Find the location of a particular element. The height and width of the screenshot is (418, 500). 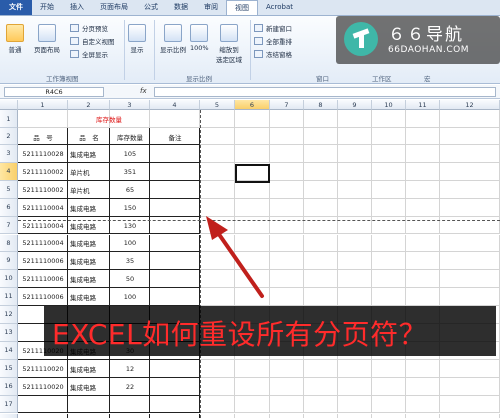

zoom-100-button: 100% is located at coordinates (199, 38).